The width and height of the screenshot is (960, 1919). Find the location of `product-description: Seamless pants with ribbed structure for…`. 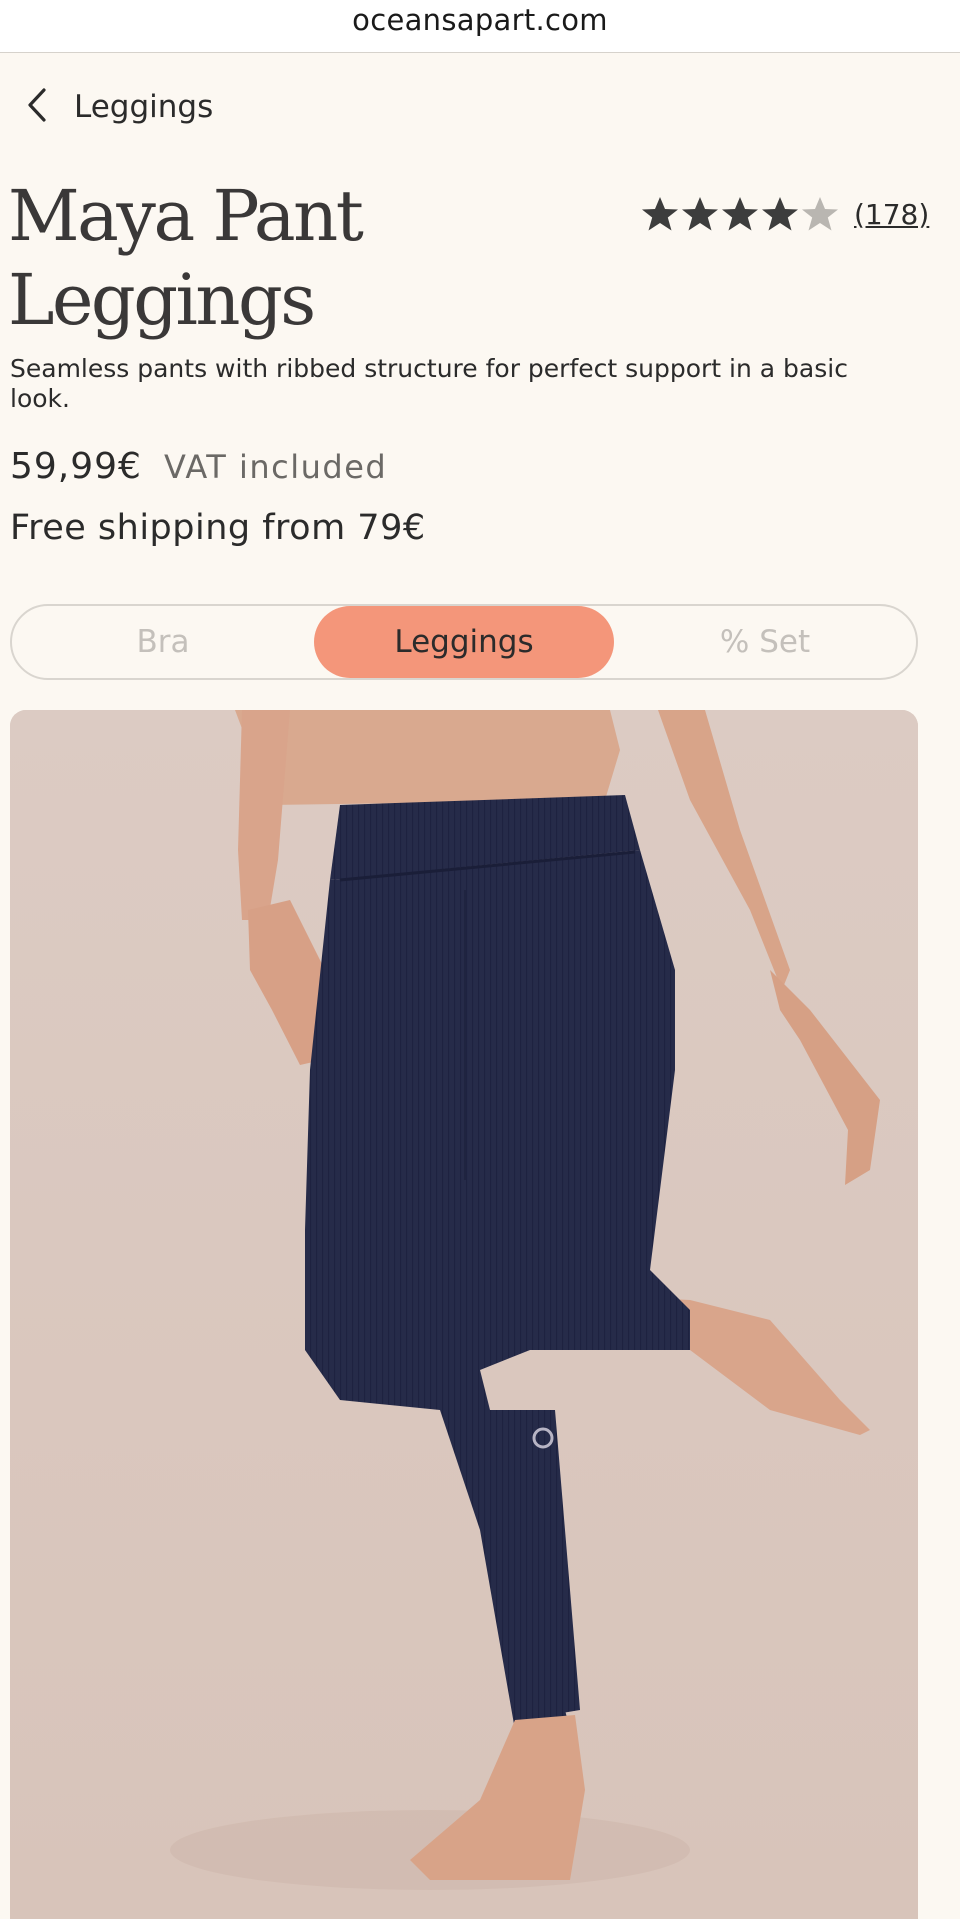

product-description: Seamless pants with ribbed structure for… is located at coordinates (429, 383).